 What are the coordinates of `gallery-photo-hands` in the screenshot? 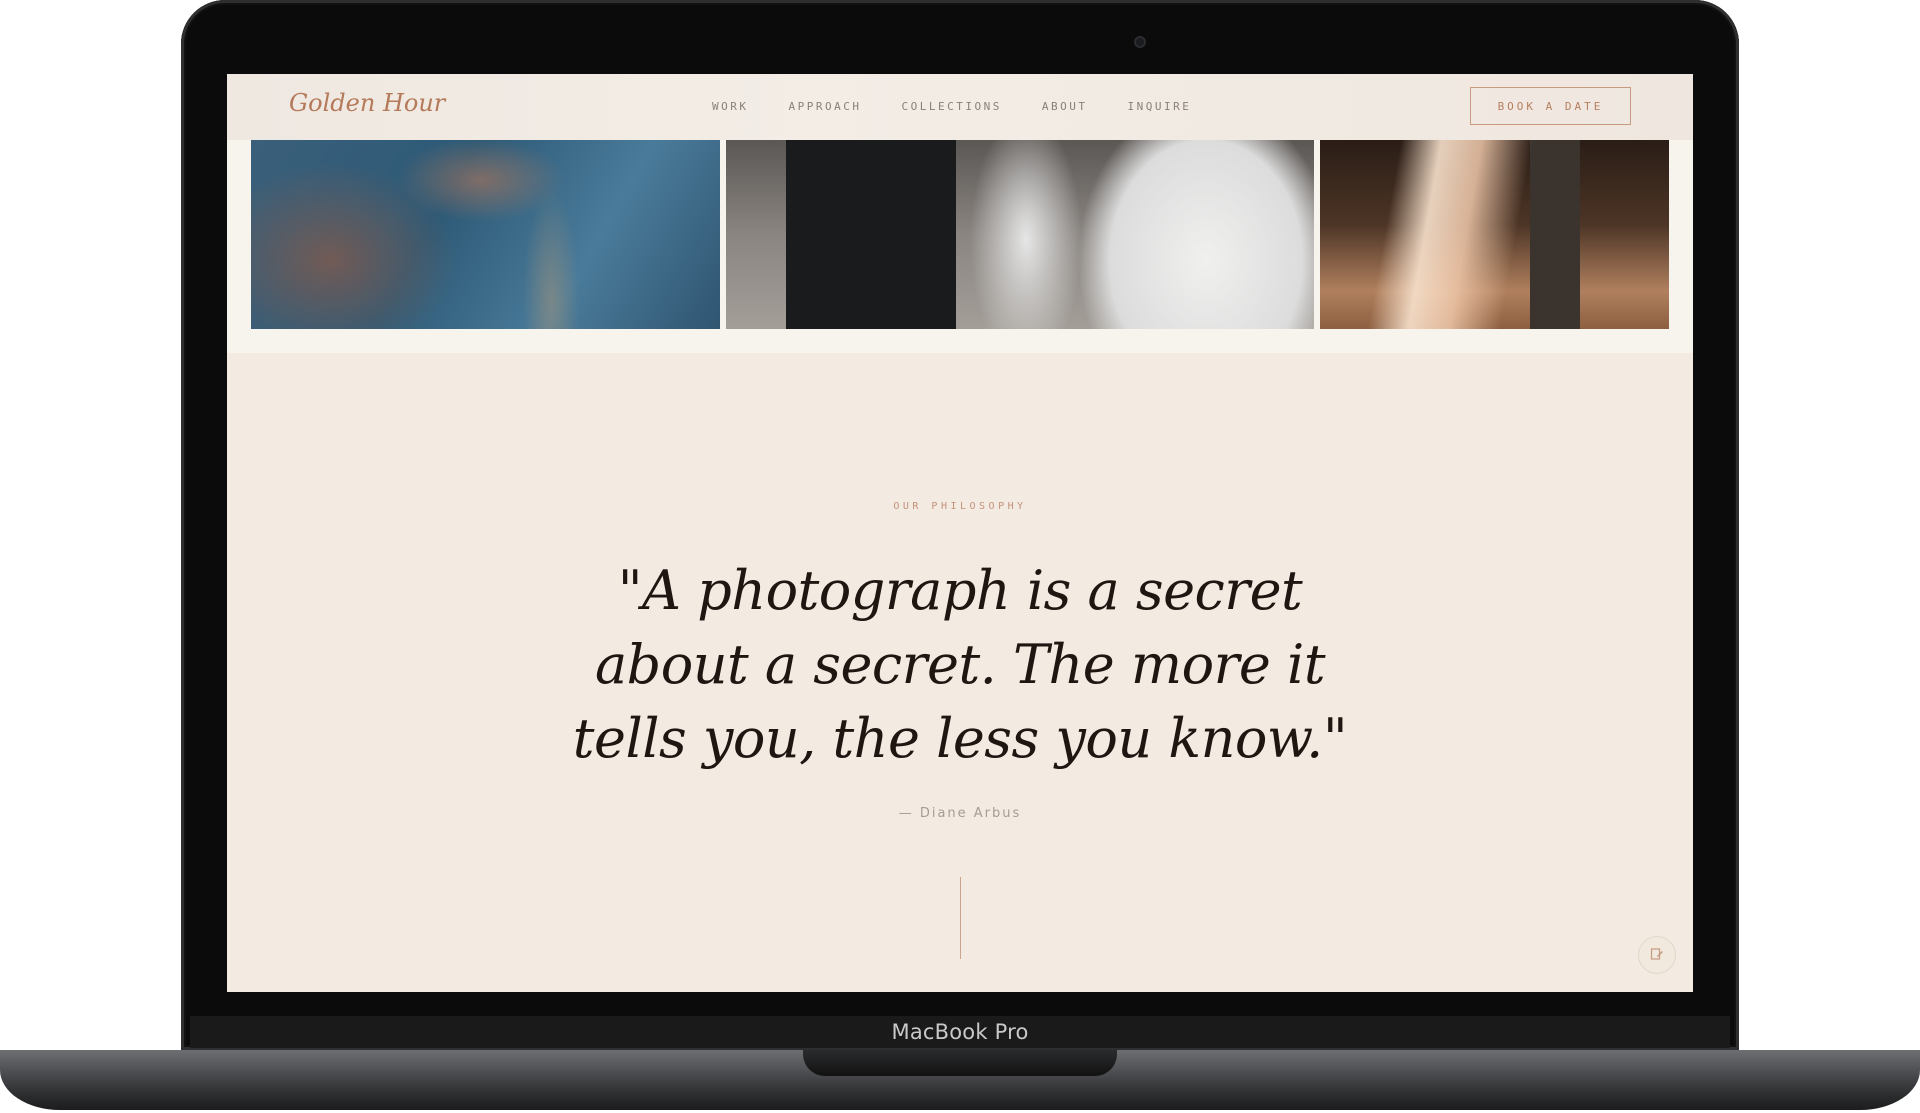 It's located at (485, 234).